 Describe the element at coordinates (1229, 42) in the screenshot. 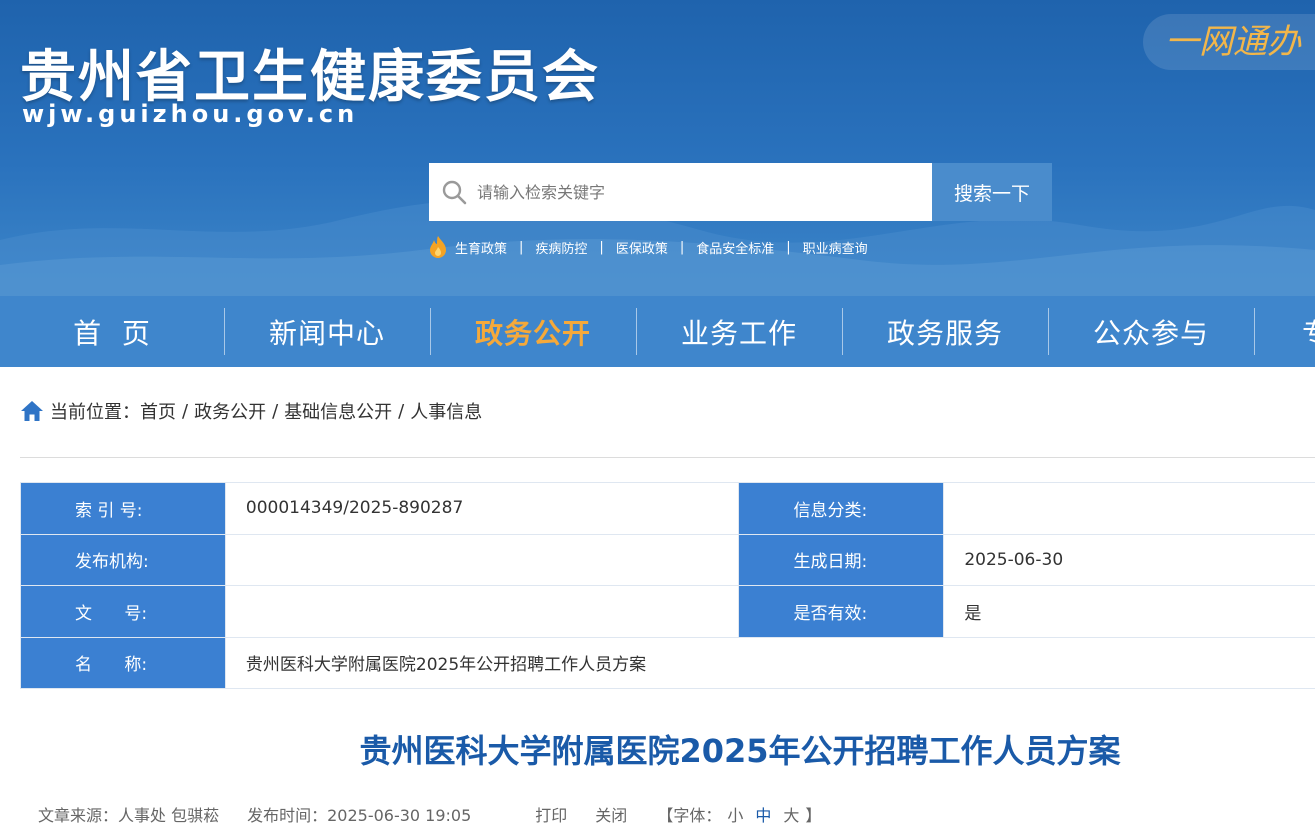

I see `slogan-badge: 一网通办` at that location.